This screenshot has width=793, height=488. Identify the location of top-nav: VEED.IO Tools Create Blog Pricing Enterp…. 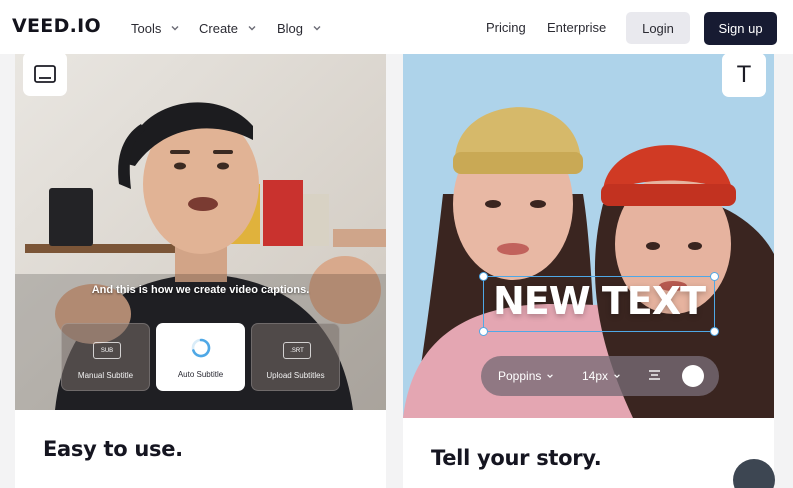
(396, 27).